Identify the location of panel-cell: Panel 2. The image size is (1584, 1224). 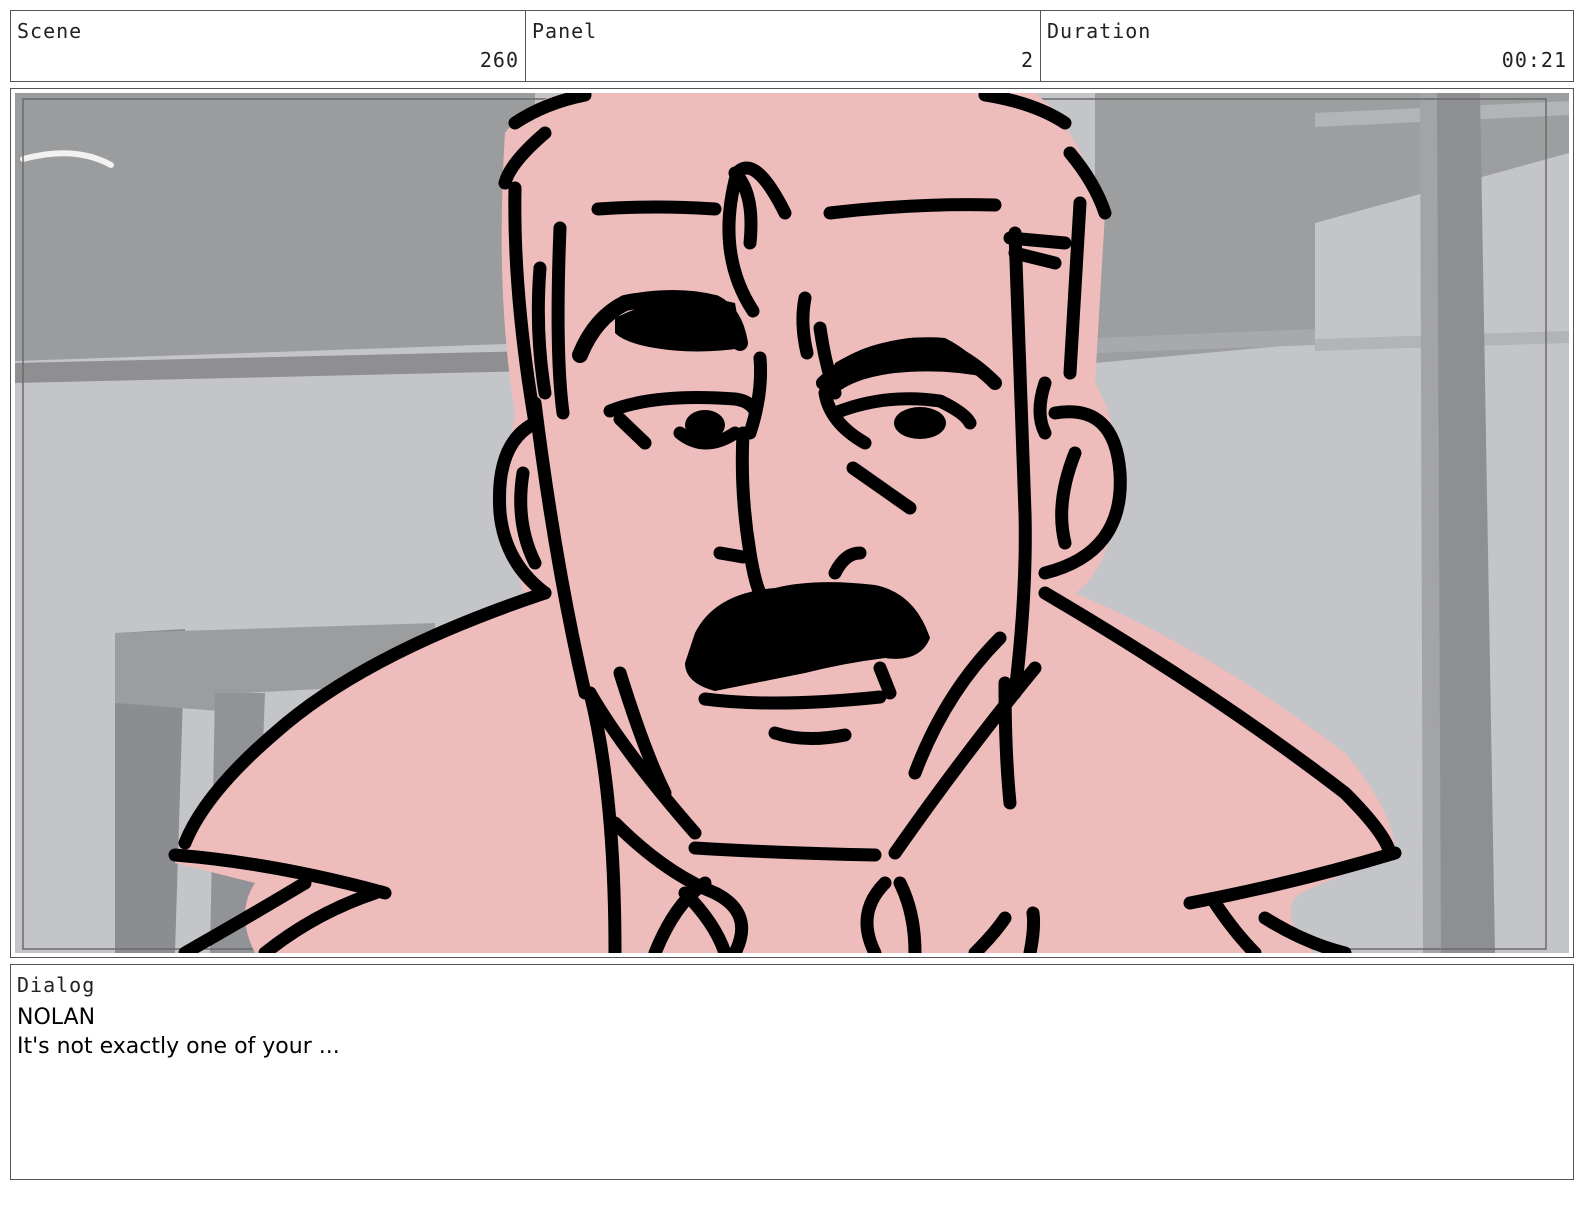
(783, 46).